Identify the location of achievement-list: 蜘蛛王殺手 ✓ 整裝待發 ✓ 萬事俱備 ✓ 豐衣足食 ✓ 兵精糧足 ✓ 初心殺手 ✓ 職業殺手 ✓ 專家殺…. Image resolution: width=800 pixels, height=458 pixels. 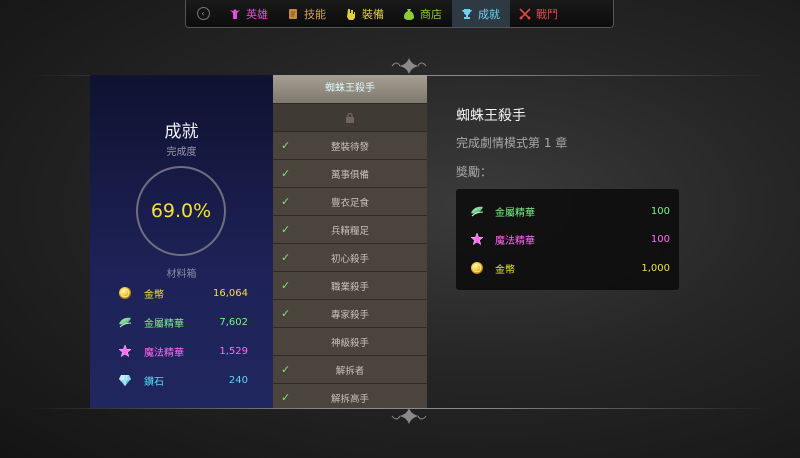
(350, 241).